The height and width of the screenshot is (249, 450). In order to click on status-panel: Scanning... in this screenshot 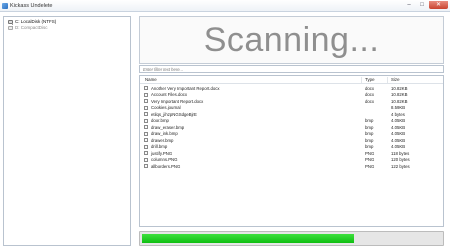, I will do `click(291, 40)`.